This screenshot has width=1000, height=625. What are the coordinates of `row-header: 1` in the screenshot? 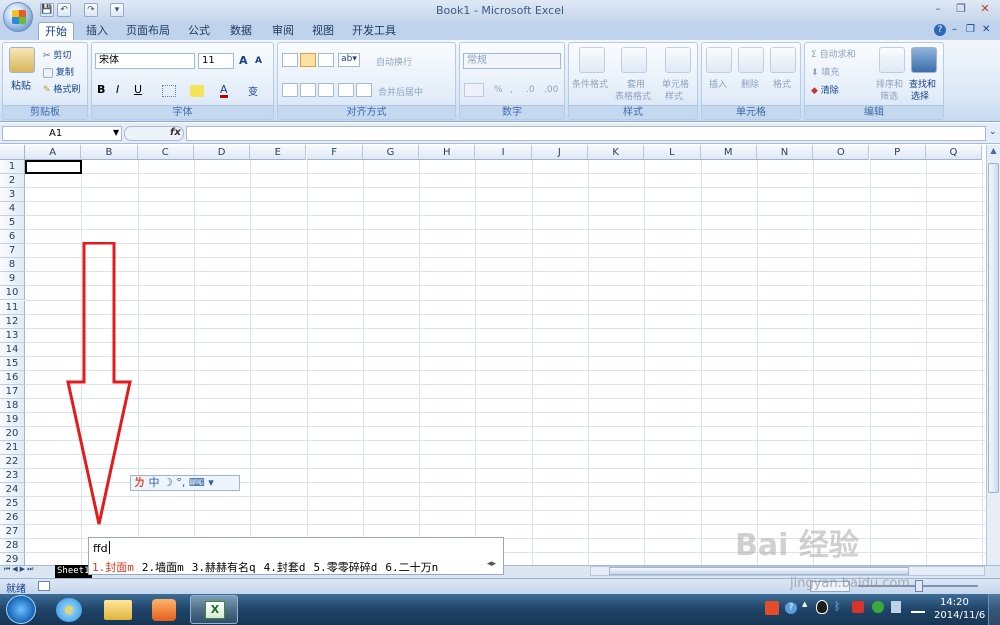 It's located at (12, 167).